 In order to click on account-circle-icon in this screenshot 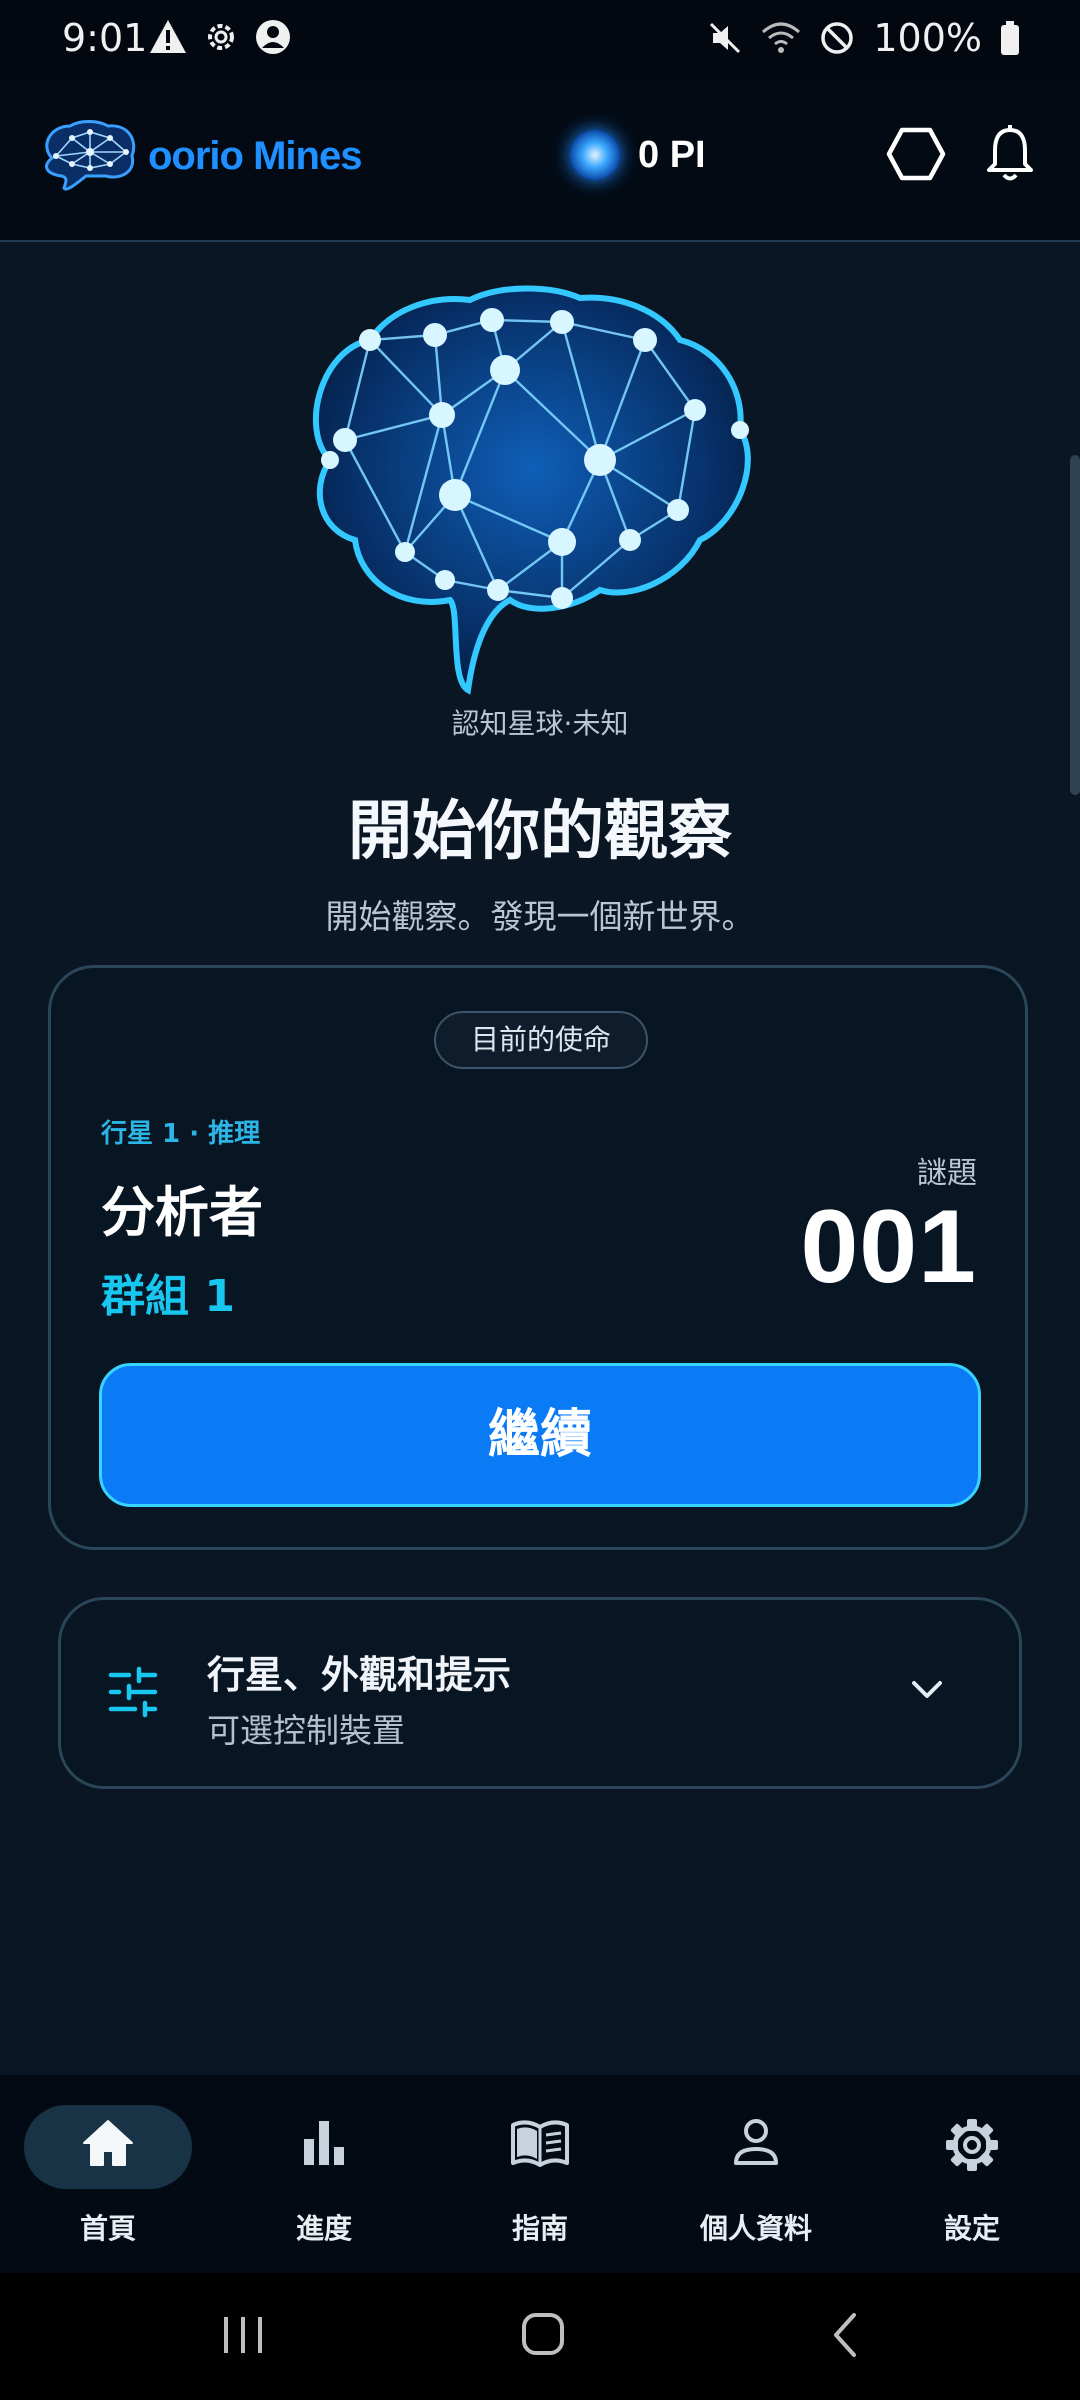, I will do `click(273, 37)`.